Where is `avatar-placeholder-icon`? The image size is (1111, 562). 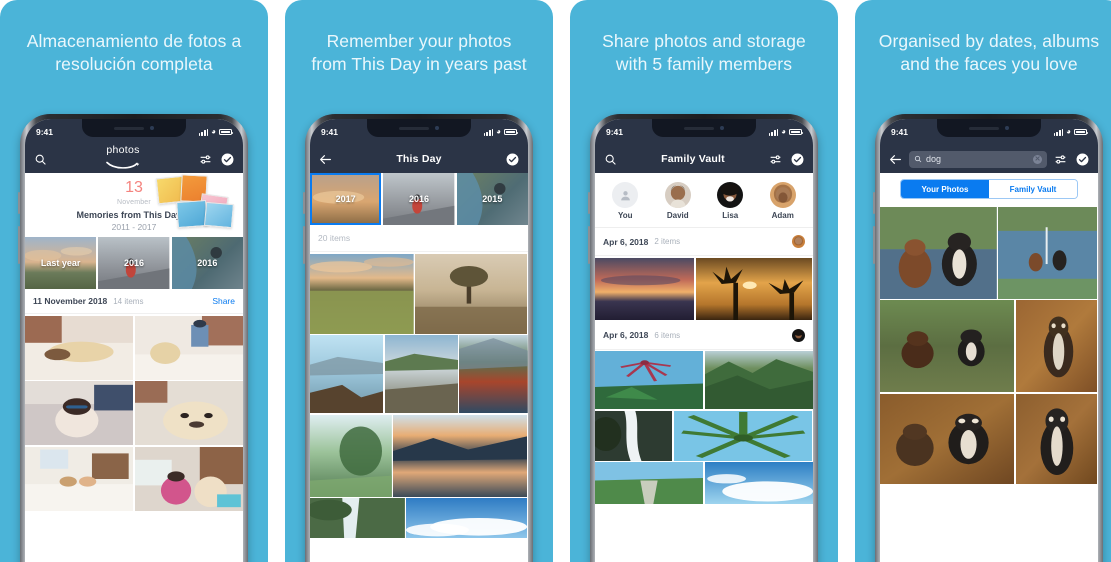 avatar-placeholder-icon is located at coordinates (625, 195).